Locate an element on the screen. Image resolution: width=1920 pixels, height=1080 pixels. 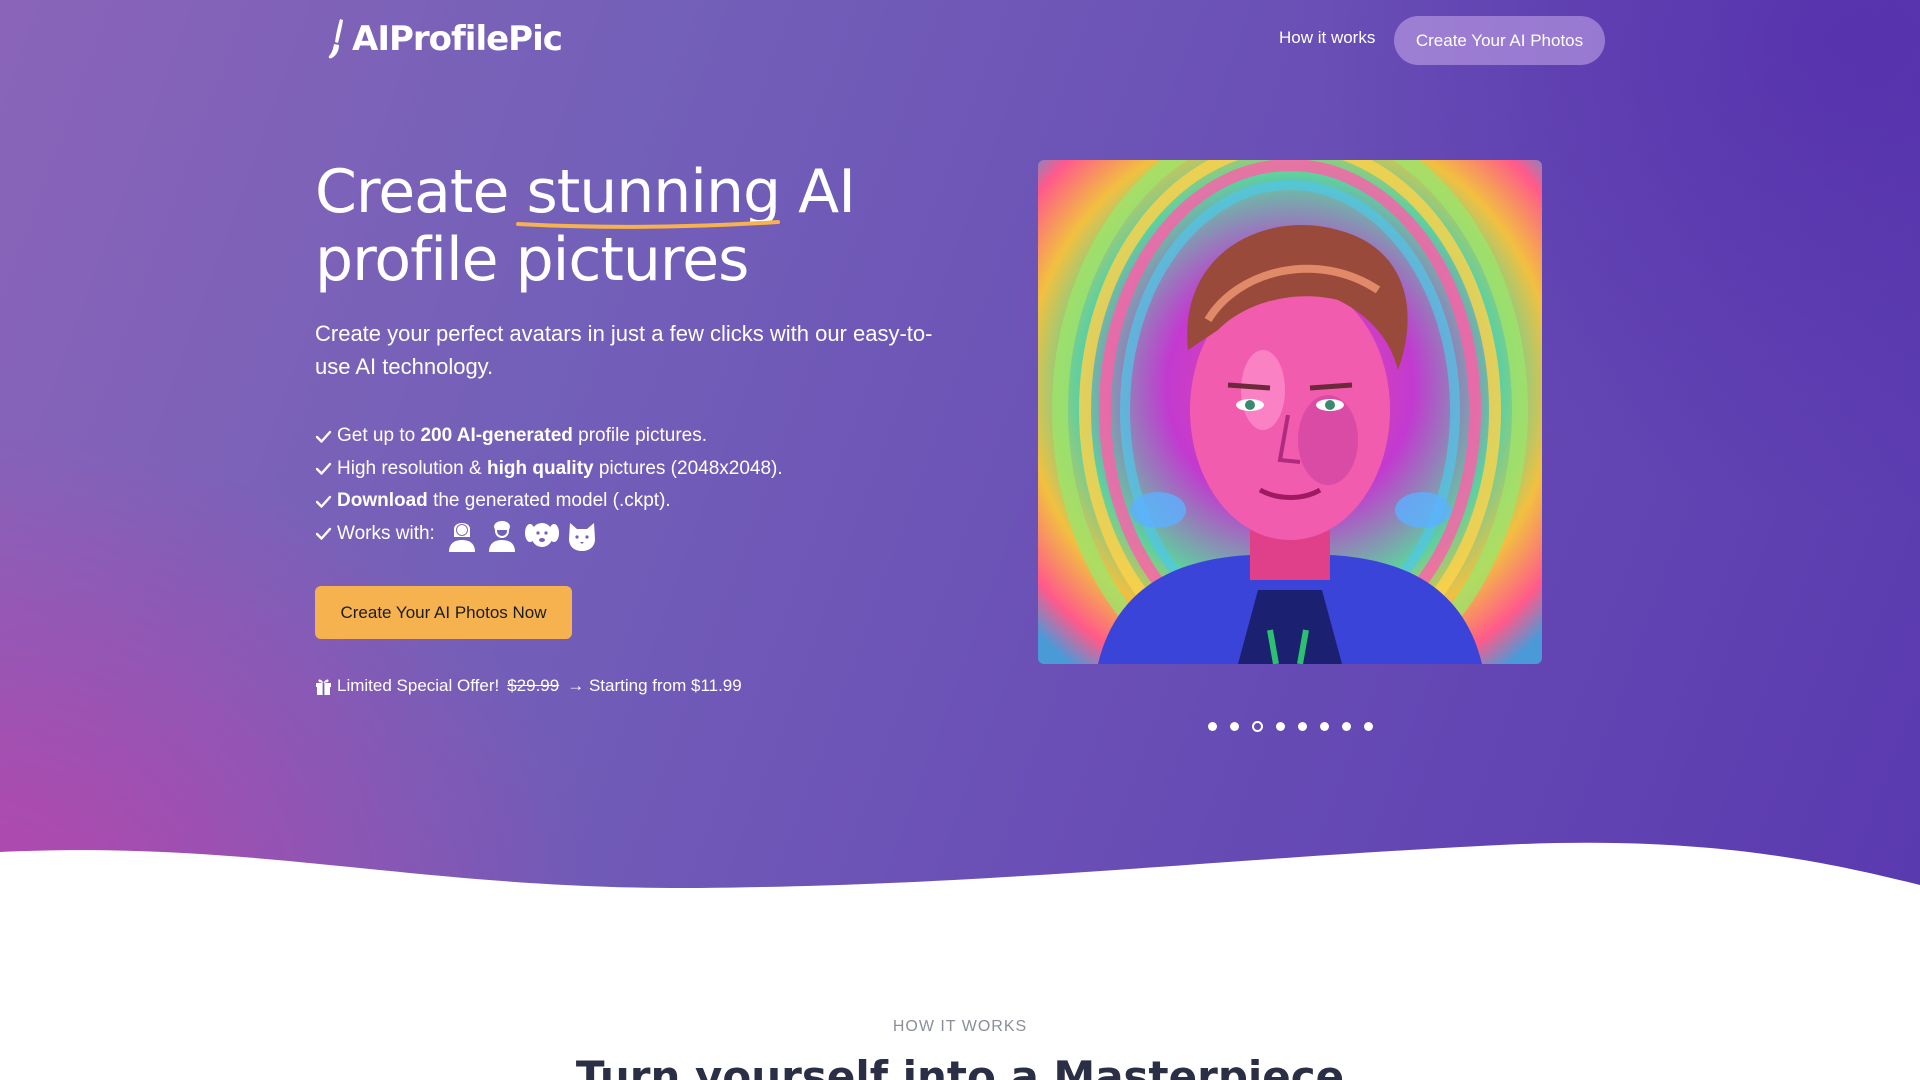
carousel-portrait-image is located at coordinates (1290, 412).